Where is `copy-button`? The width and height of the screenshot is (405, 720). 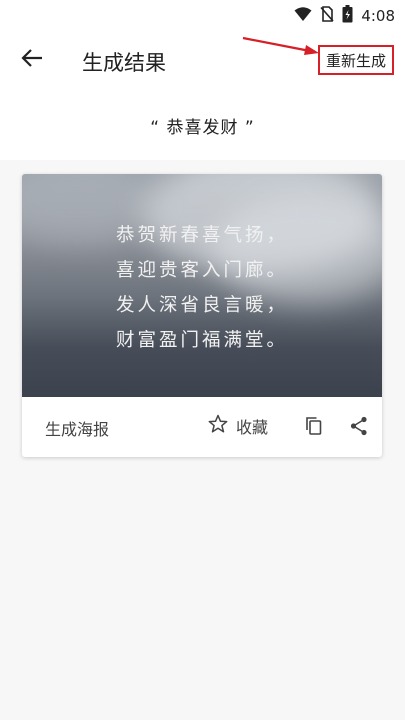
copy-button is located at coordinates (314, 428).